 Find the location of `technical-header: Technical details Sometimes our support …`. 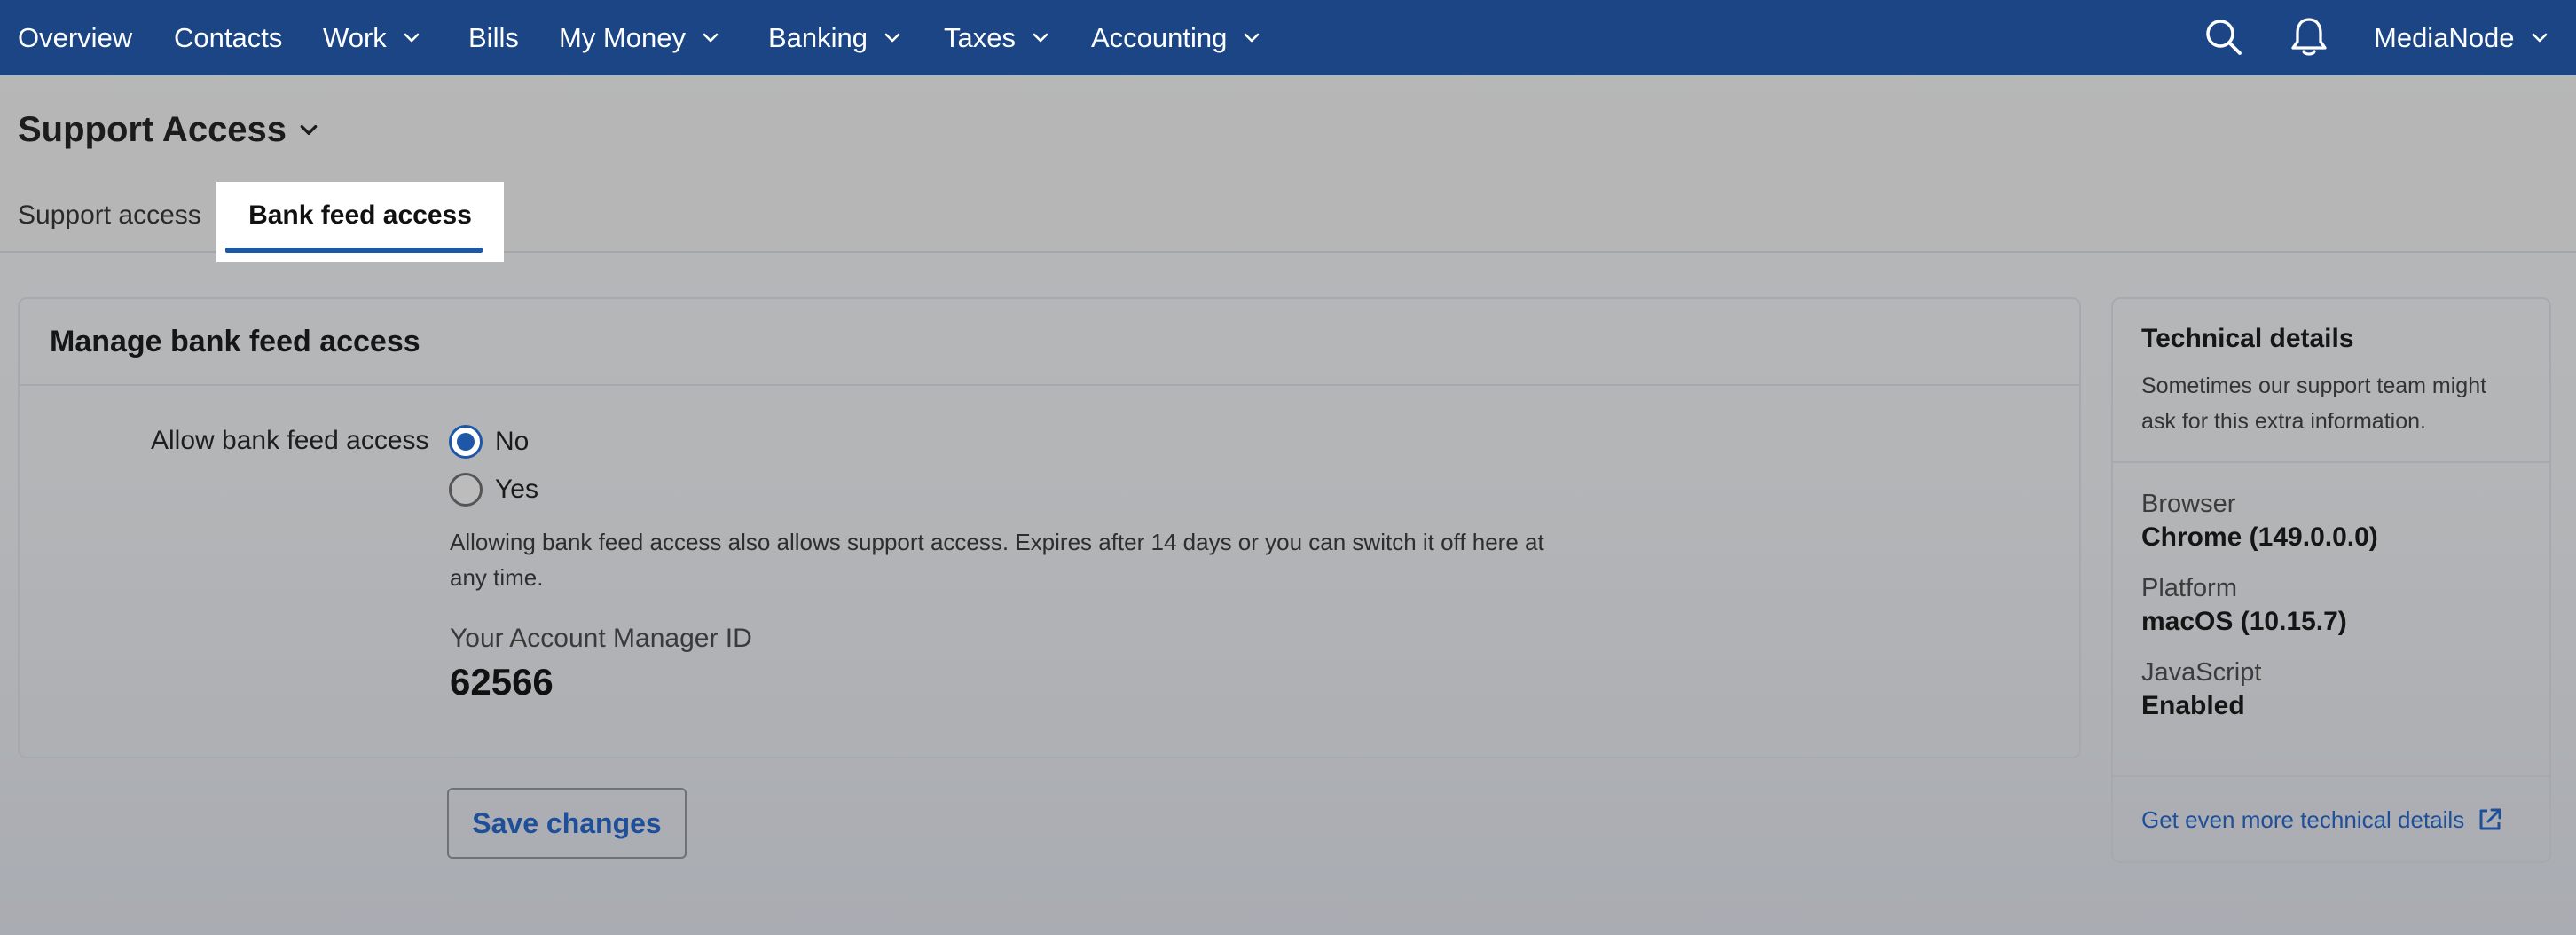

technical-header: Technical details Sometimes our support … is located at coordinates (2331, 381).